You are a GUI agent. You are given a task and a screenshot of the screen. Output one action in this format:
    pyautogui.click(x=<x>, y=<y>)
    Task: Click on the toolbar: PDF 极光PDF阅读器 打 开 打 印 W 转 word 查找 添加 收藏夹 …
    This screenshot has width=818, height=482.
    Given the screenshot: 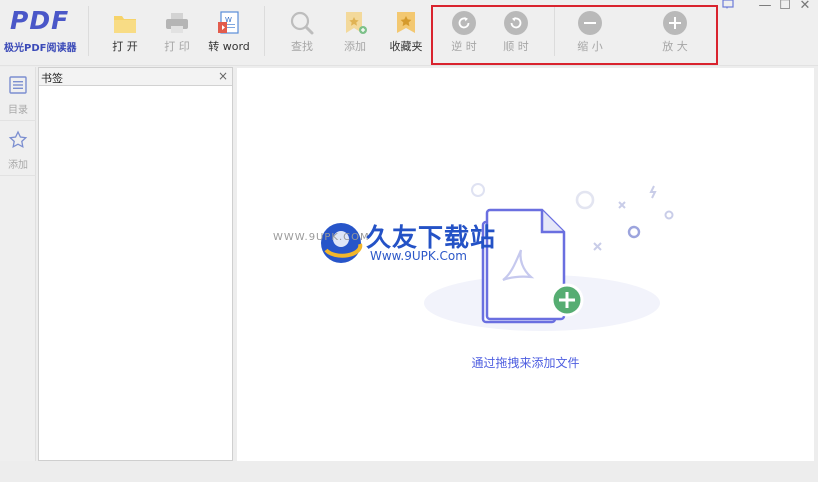 What is the action you would take?
    pyautogui.click(x=409, y=33)
    